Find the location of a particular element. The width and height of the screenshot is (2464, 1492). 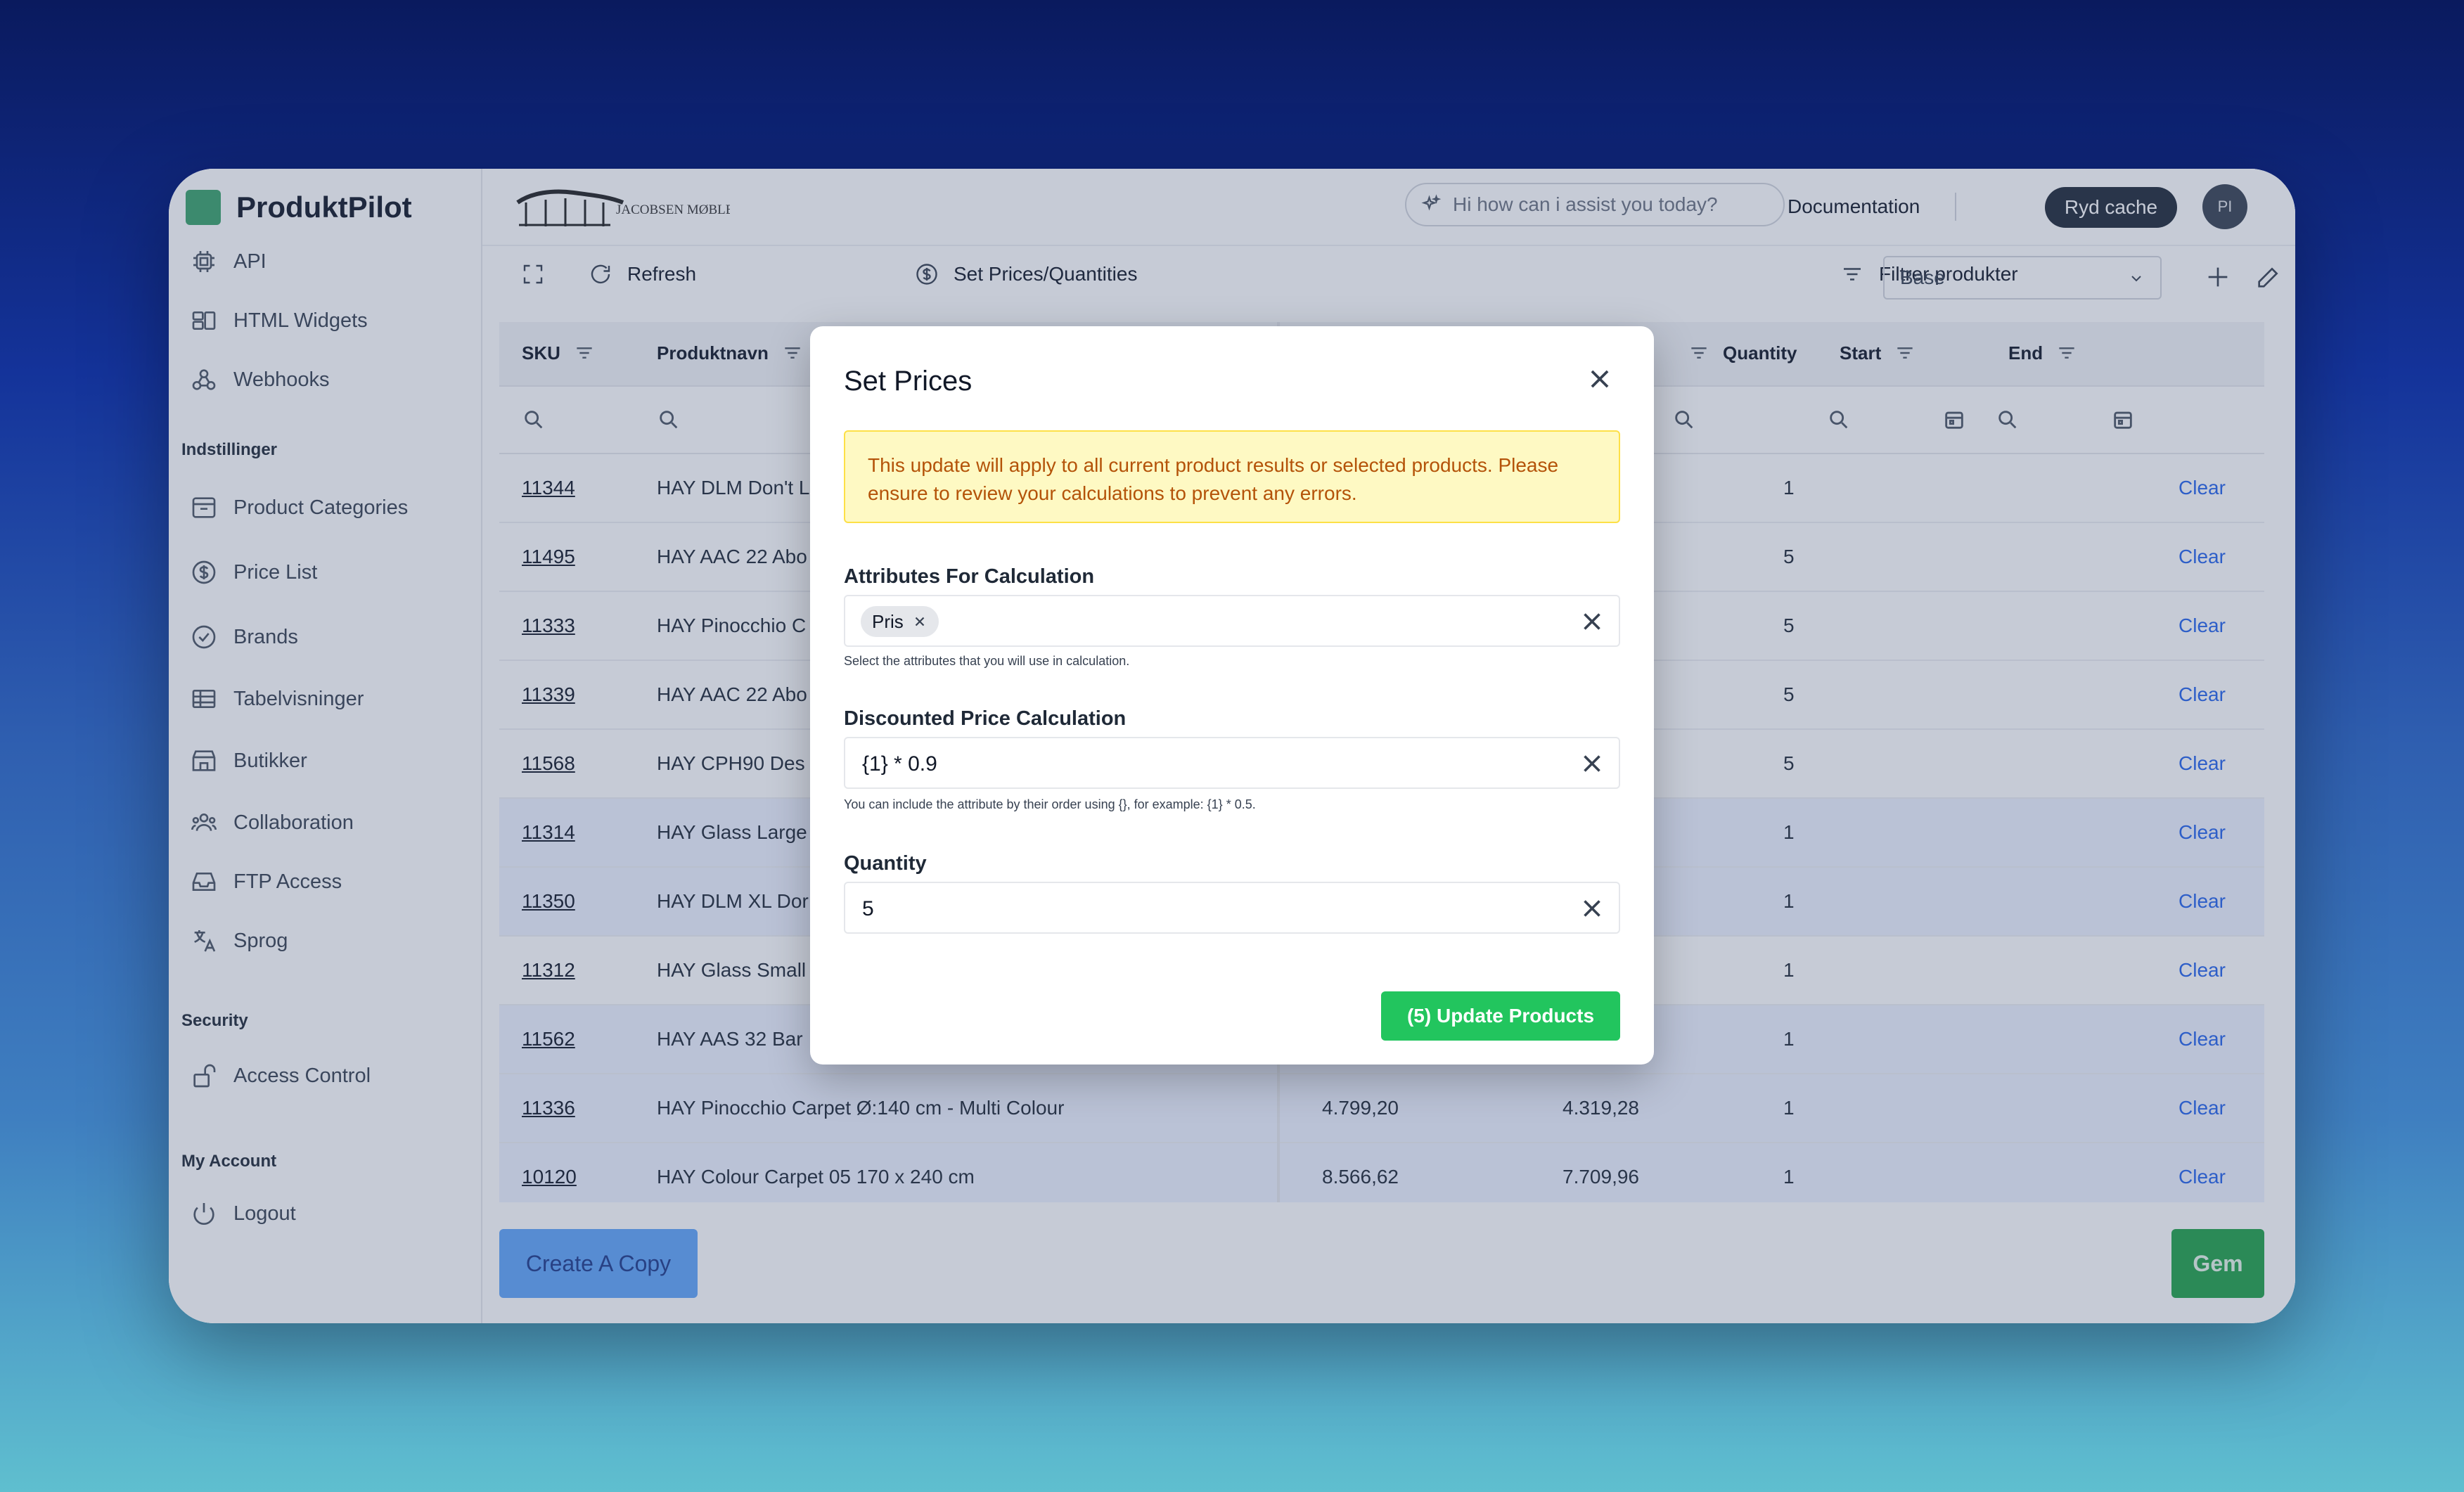

discount-field: {1} * 0.9 is located at coordinates (1232, 763).